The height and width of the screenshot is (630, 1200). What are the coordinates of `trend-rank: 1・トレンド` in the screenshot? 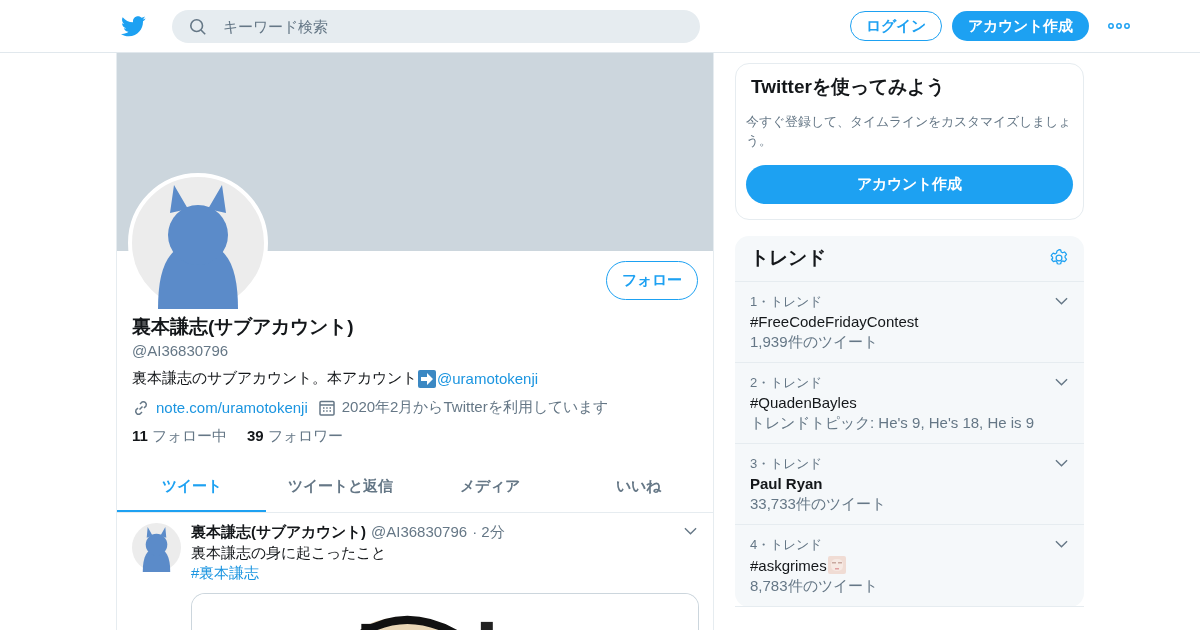 It's located at (786, 302).